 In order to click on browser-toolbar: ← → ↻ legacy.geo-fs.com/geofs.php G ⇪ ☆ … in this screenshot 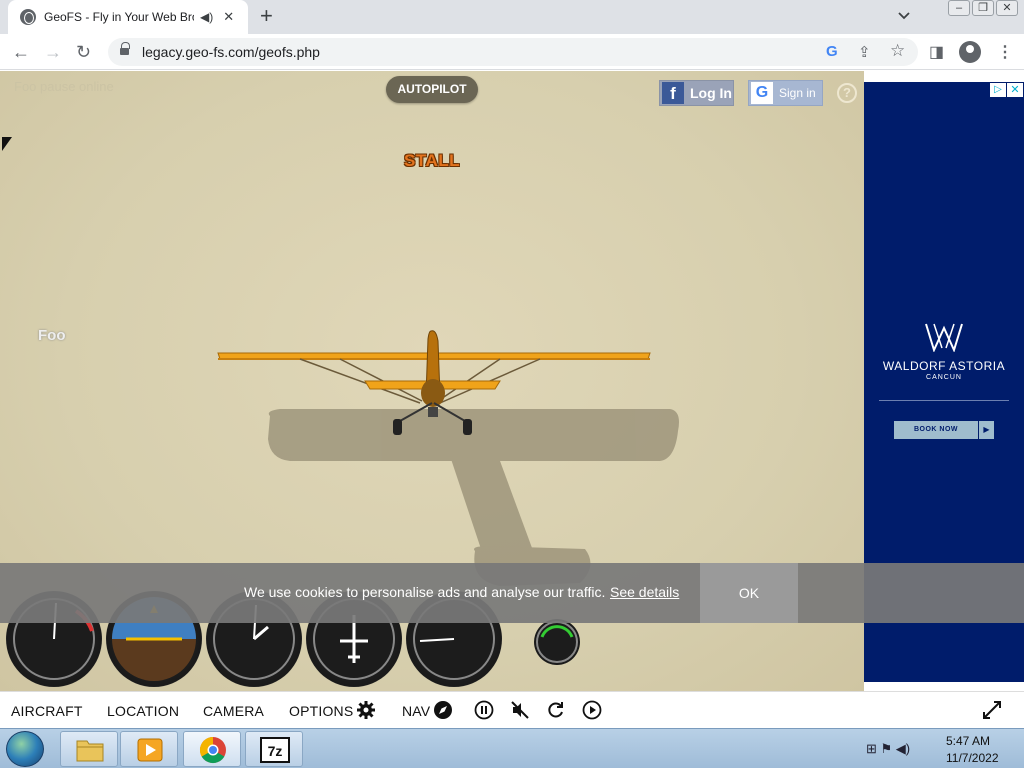, I will do `click(512, 52)`.